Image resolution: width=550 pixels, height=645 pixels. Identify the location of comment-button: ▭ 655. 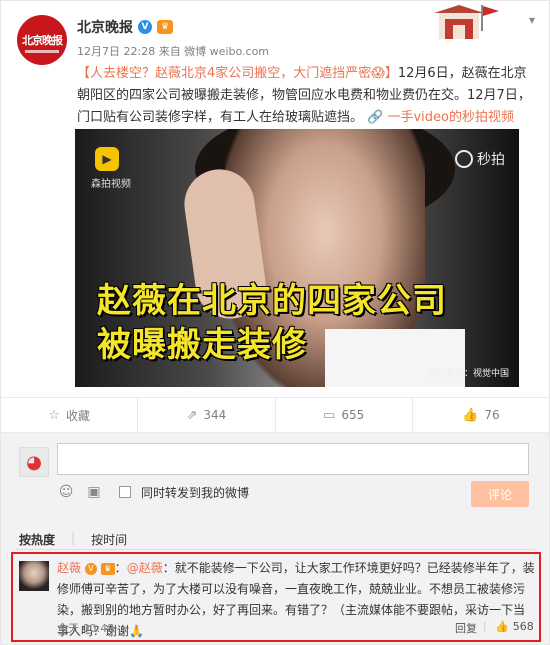
(344, 415).